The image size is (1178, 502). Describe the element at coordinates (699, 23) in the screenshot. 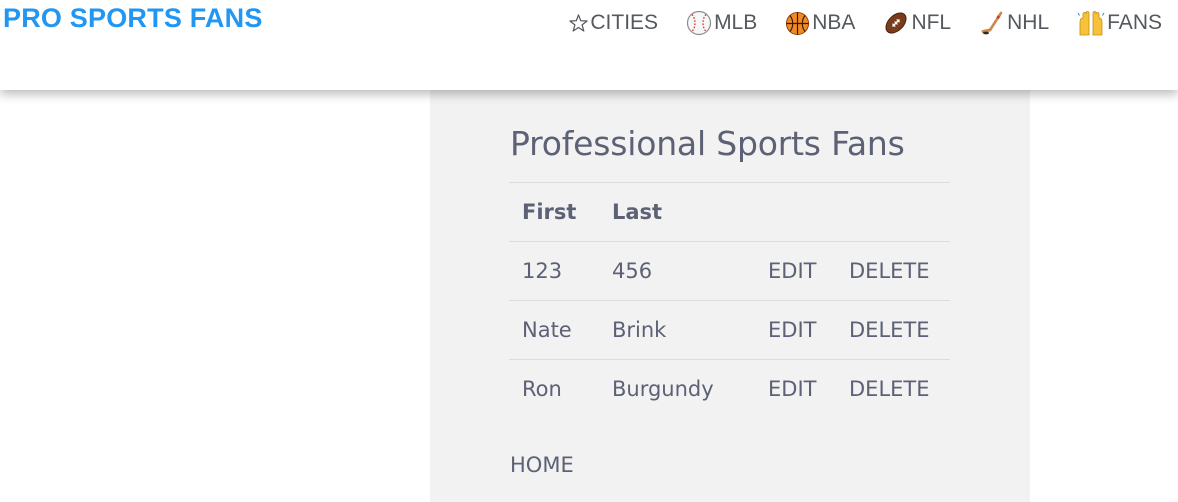

I see `baseball-icon` at that location.